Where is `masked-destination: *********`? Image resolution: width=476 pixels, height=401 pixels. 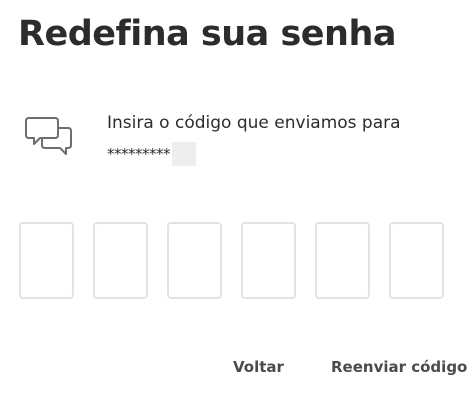 masked-destination: ********* is located at coordinates (151, 154).